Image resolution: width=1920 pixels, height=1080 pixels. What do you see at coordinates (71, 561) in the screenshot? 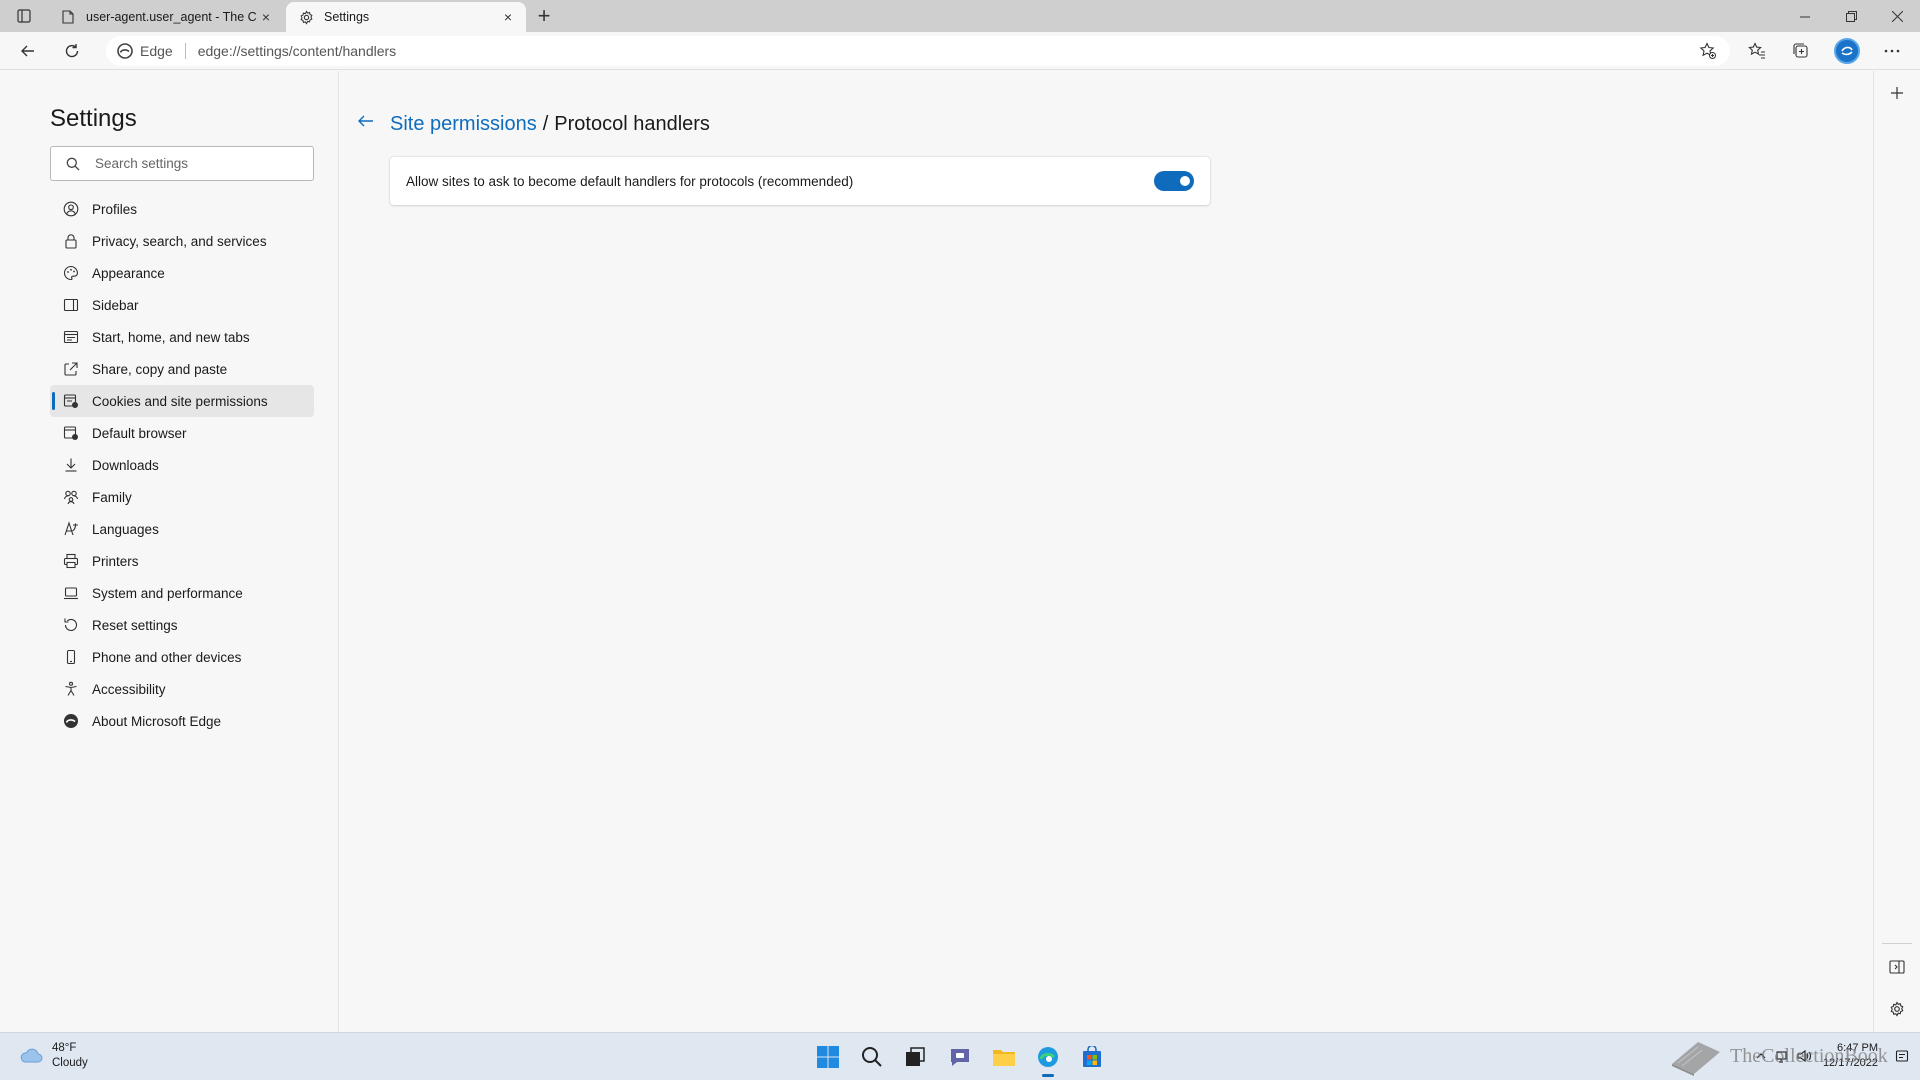
I see `printer-icon` at bounding box center [71, 561].